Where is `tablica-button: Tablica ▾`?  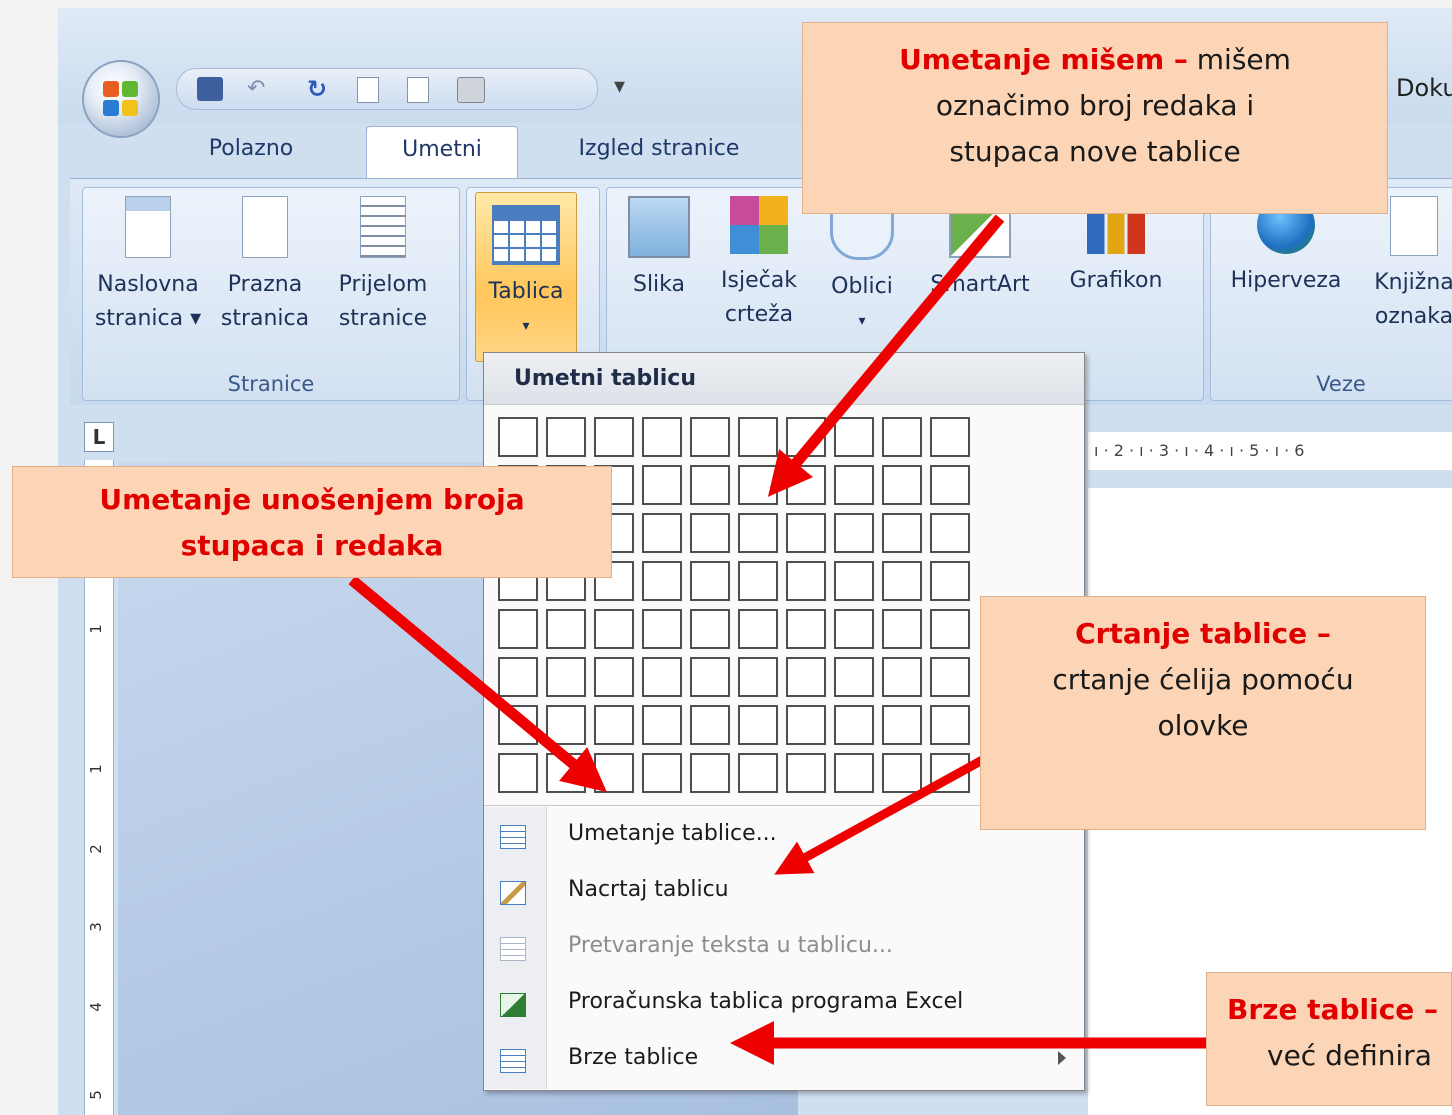
tablica-button: Tablica ▾ is located at coordinates (526, 277).